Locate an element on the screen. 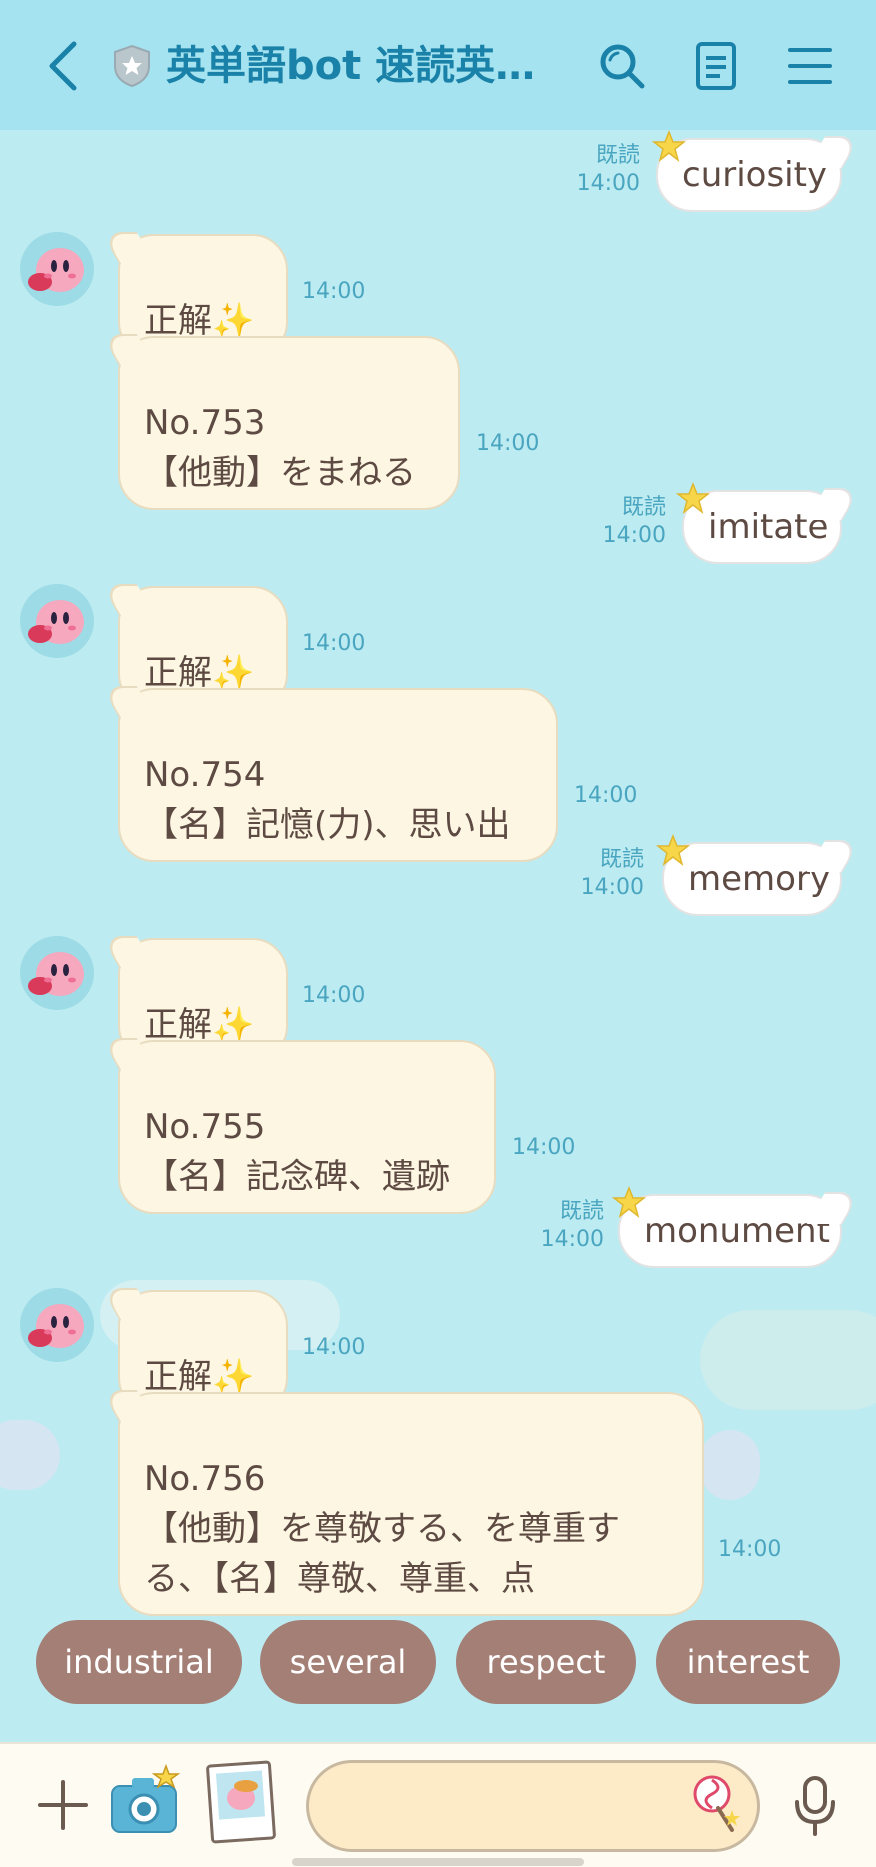  note-icon is located at coordinates (716, 66).